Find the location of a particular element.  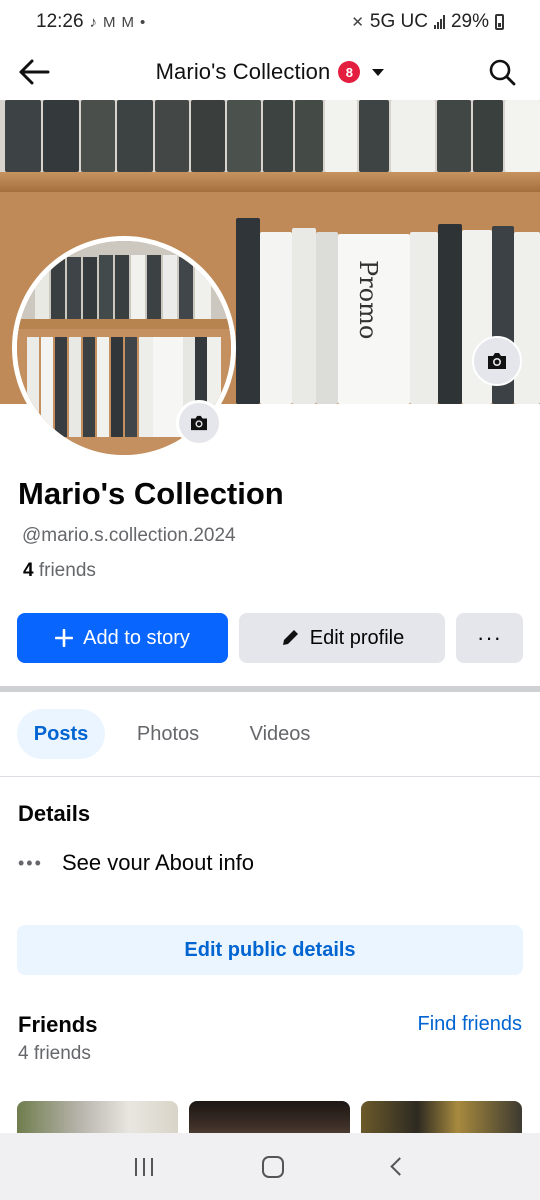

more-options-button: ··· is located at coordinates (489, 638).